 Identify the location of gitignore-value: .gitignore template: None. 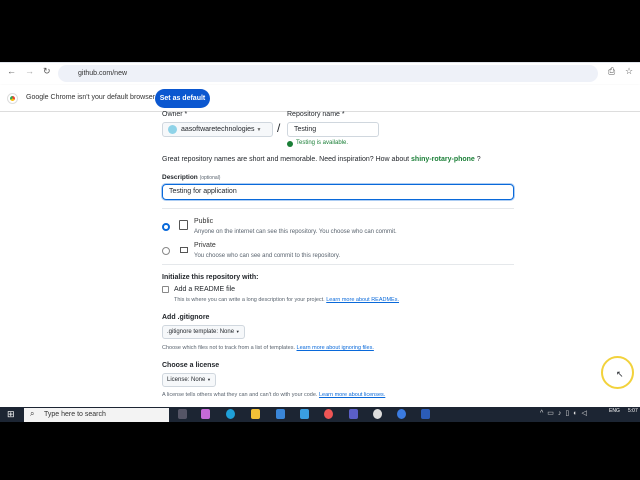
(201, 332).